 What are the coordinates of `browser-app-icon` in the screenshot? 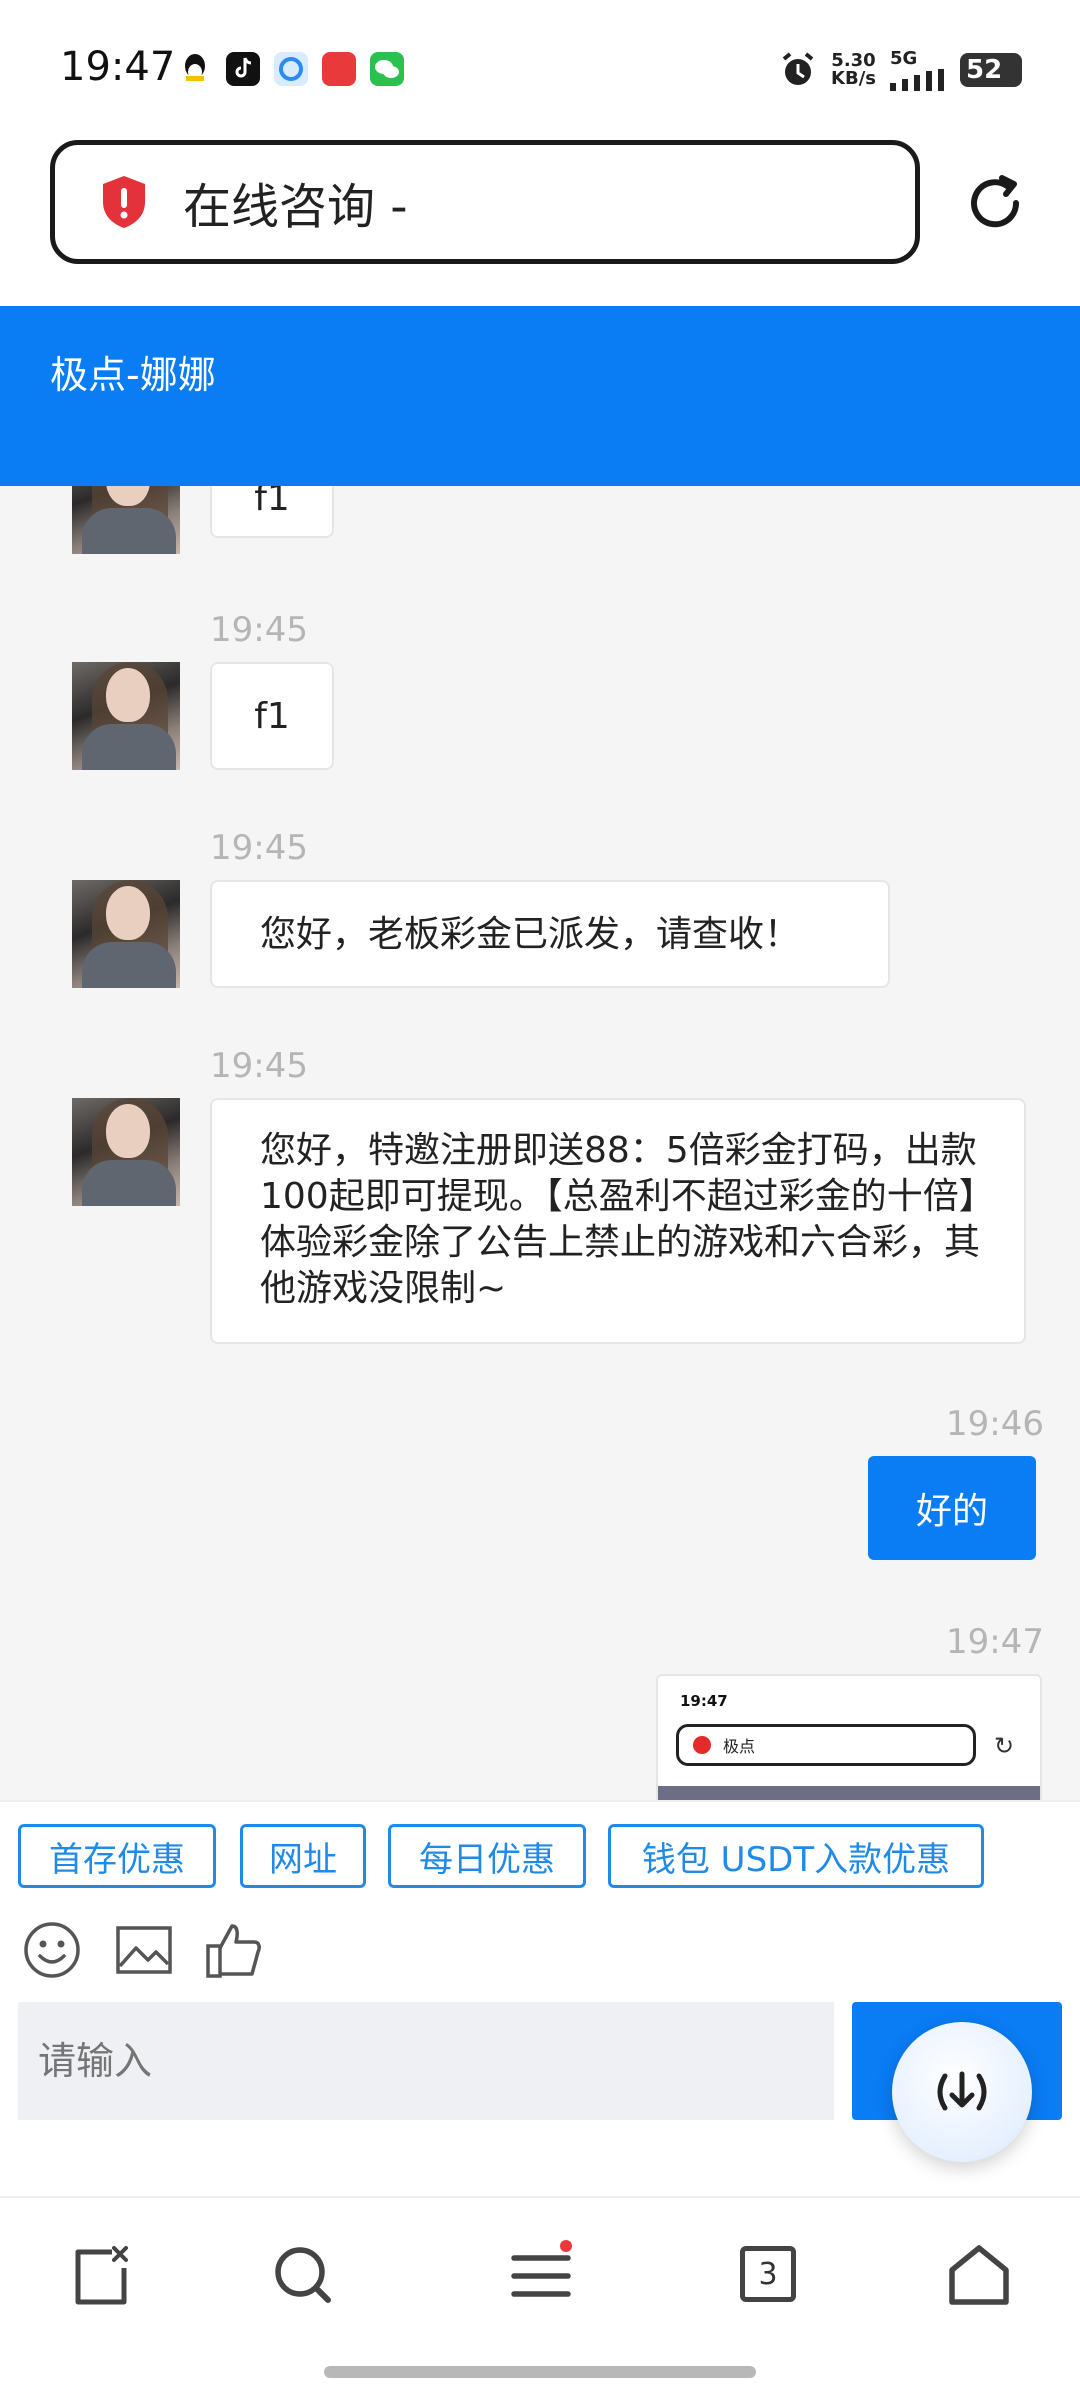 It's located at (291, 69).